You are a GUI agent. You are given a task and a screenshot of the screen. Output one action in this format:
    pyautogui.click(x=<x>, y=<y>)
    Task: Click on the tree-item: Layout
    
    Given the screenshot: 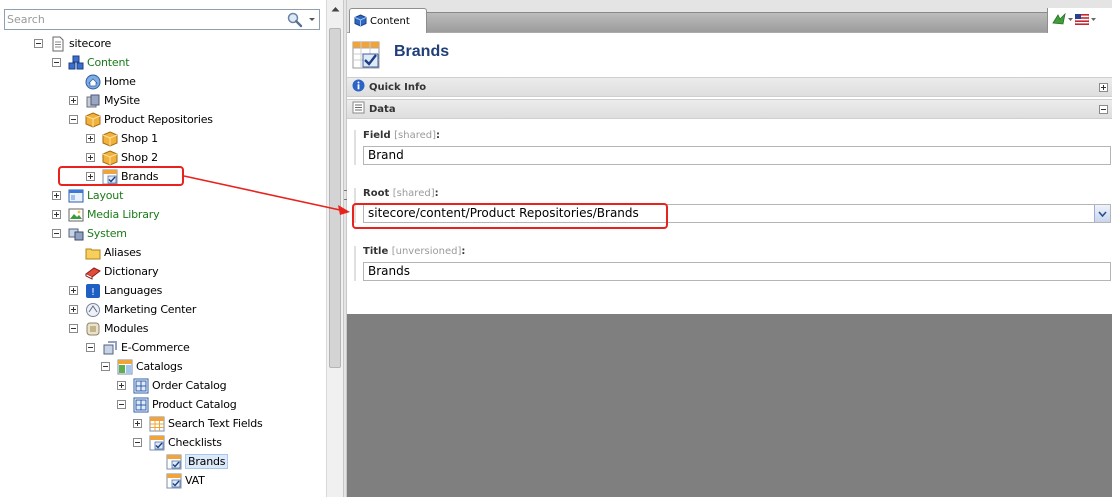 What is the action you would take?
    pyautogui.click(x=87, y=195)
    